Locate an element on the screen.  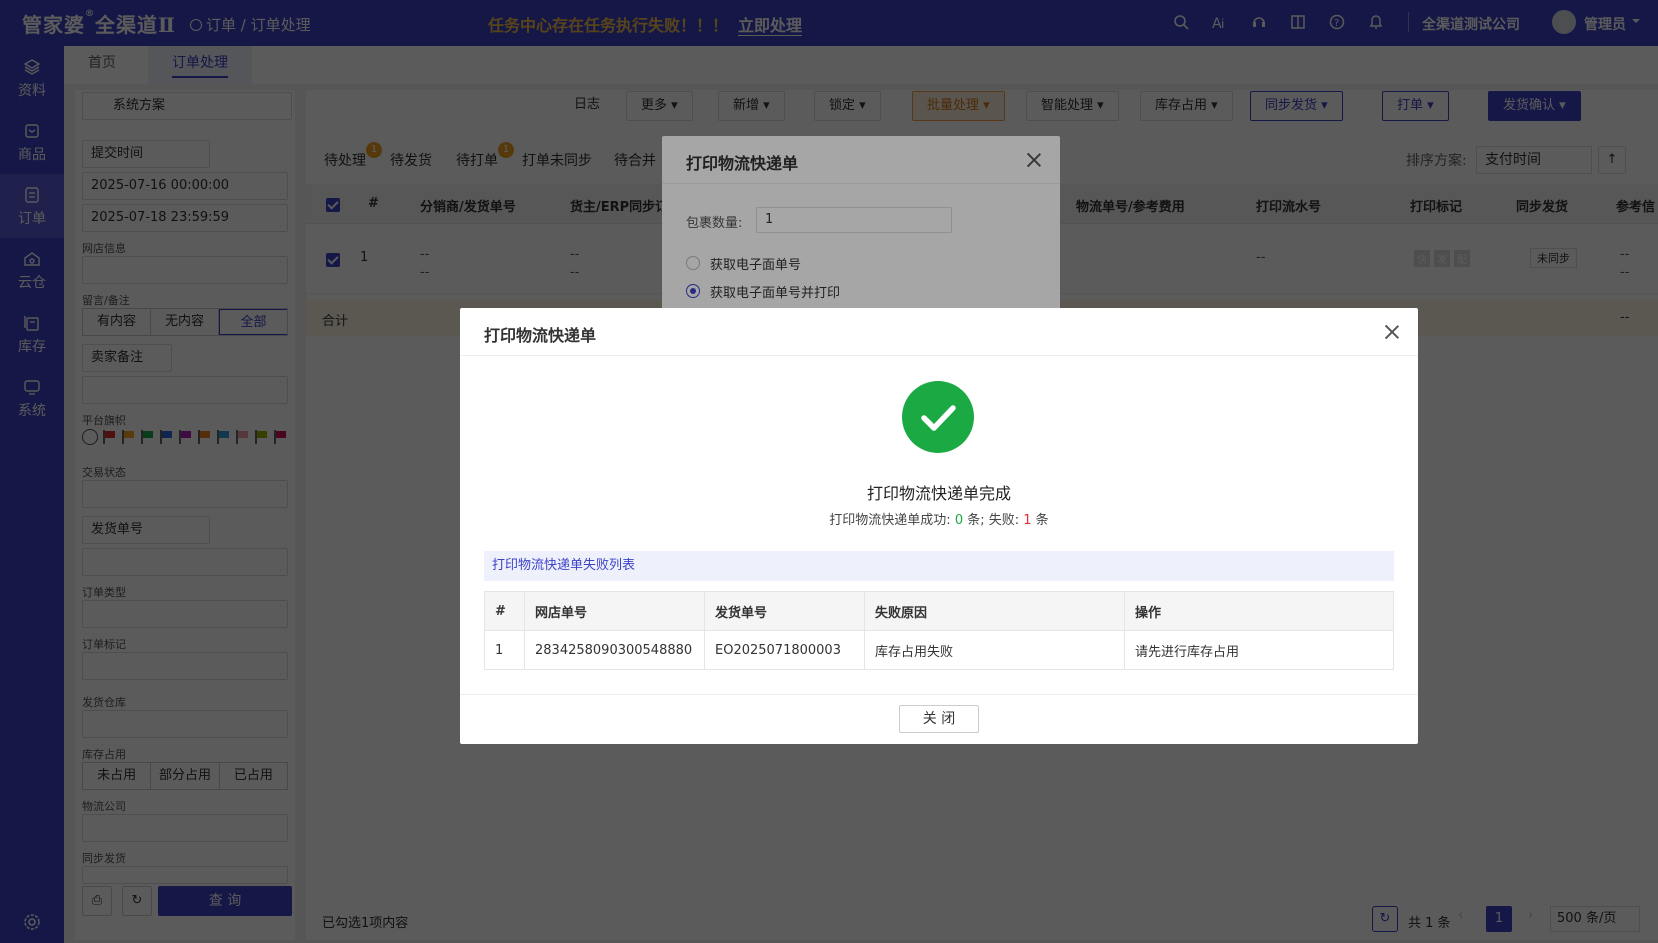
dialog-footer: 关 闭 is located at coordinates (939, 719).